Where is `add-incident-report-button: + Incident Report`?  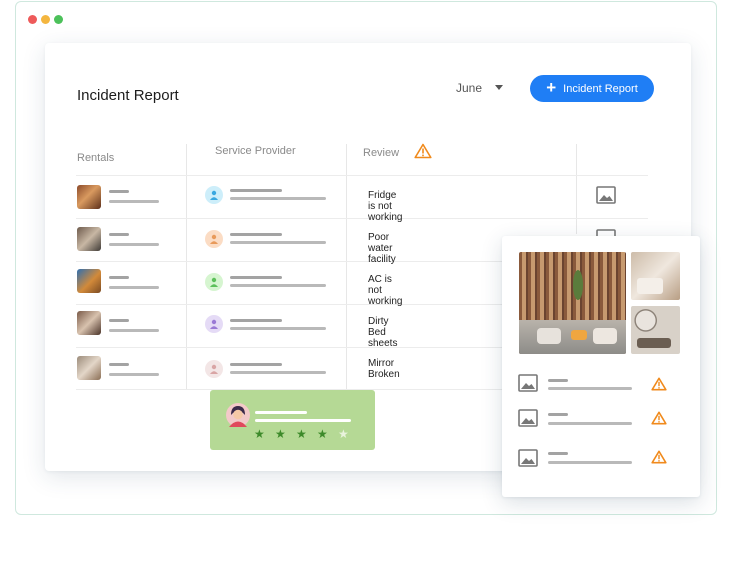 add-incident-report-button: + Incident Report is located at coordinates (592, 88).